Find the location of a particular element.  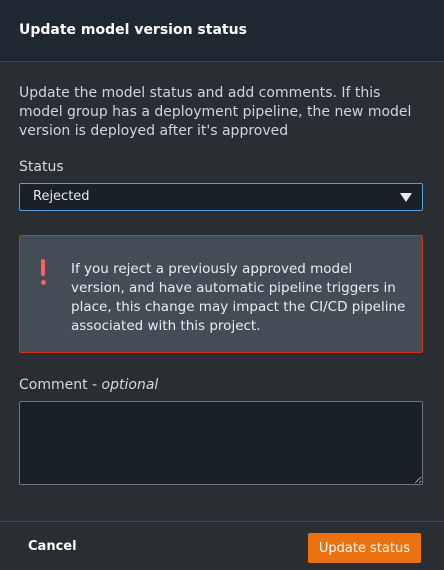

update-status-button: Update status is located at coordinates (364, 548).